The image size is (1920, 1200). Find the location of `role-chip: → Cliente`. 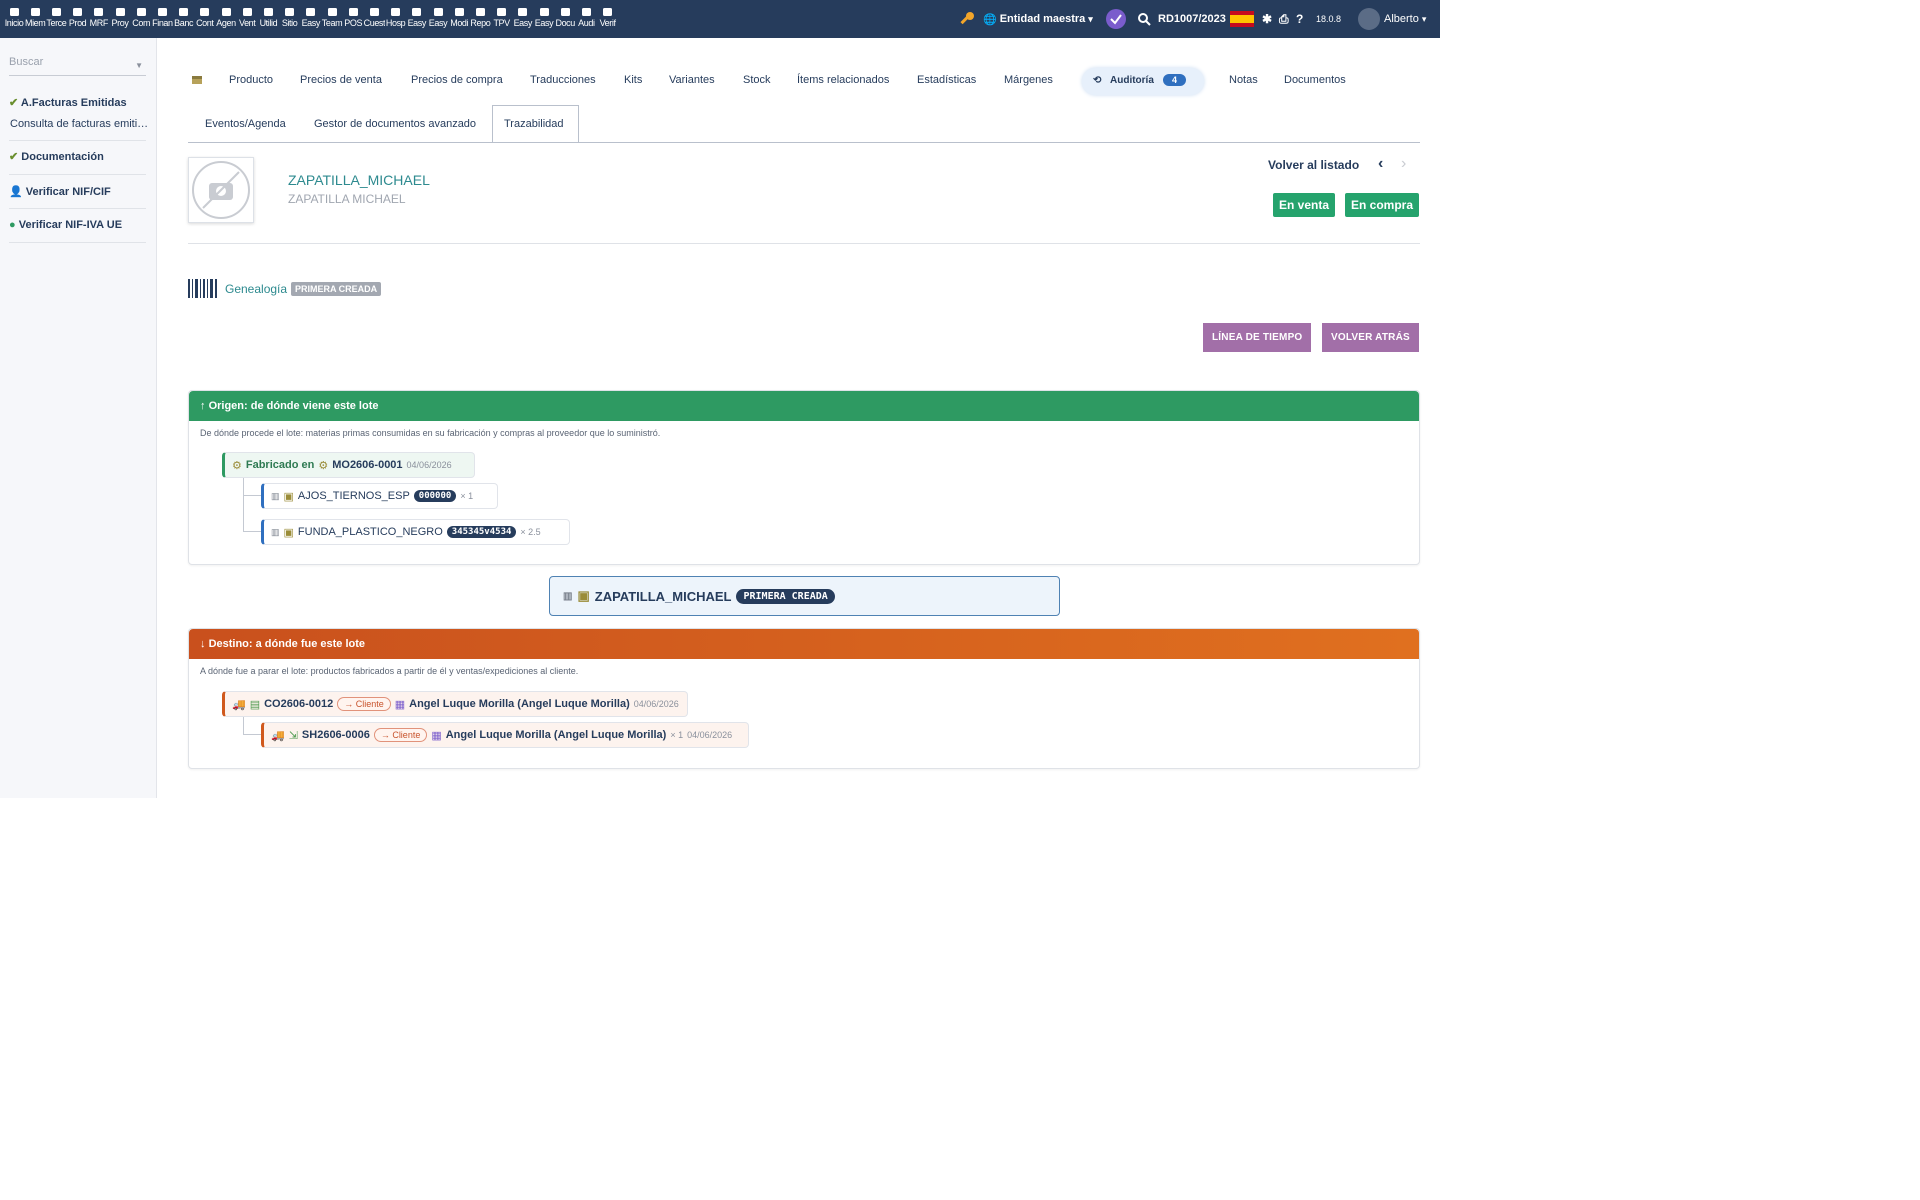

role-chip: → Cliente is located at coordinates (364, 704).